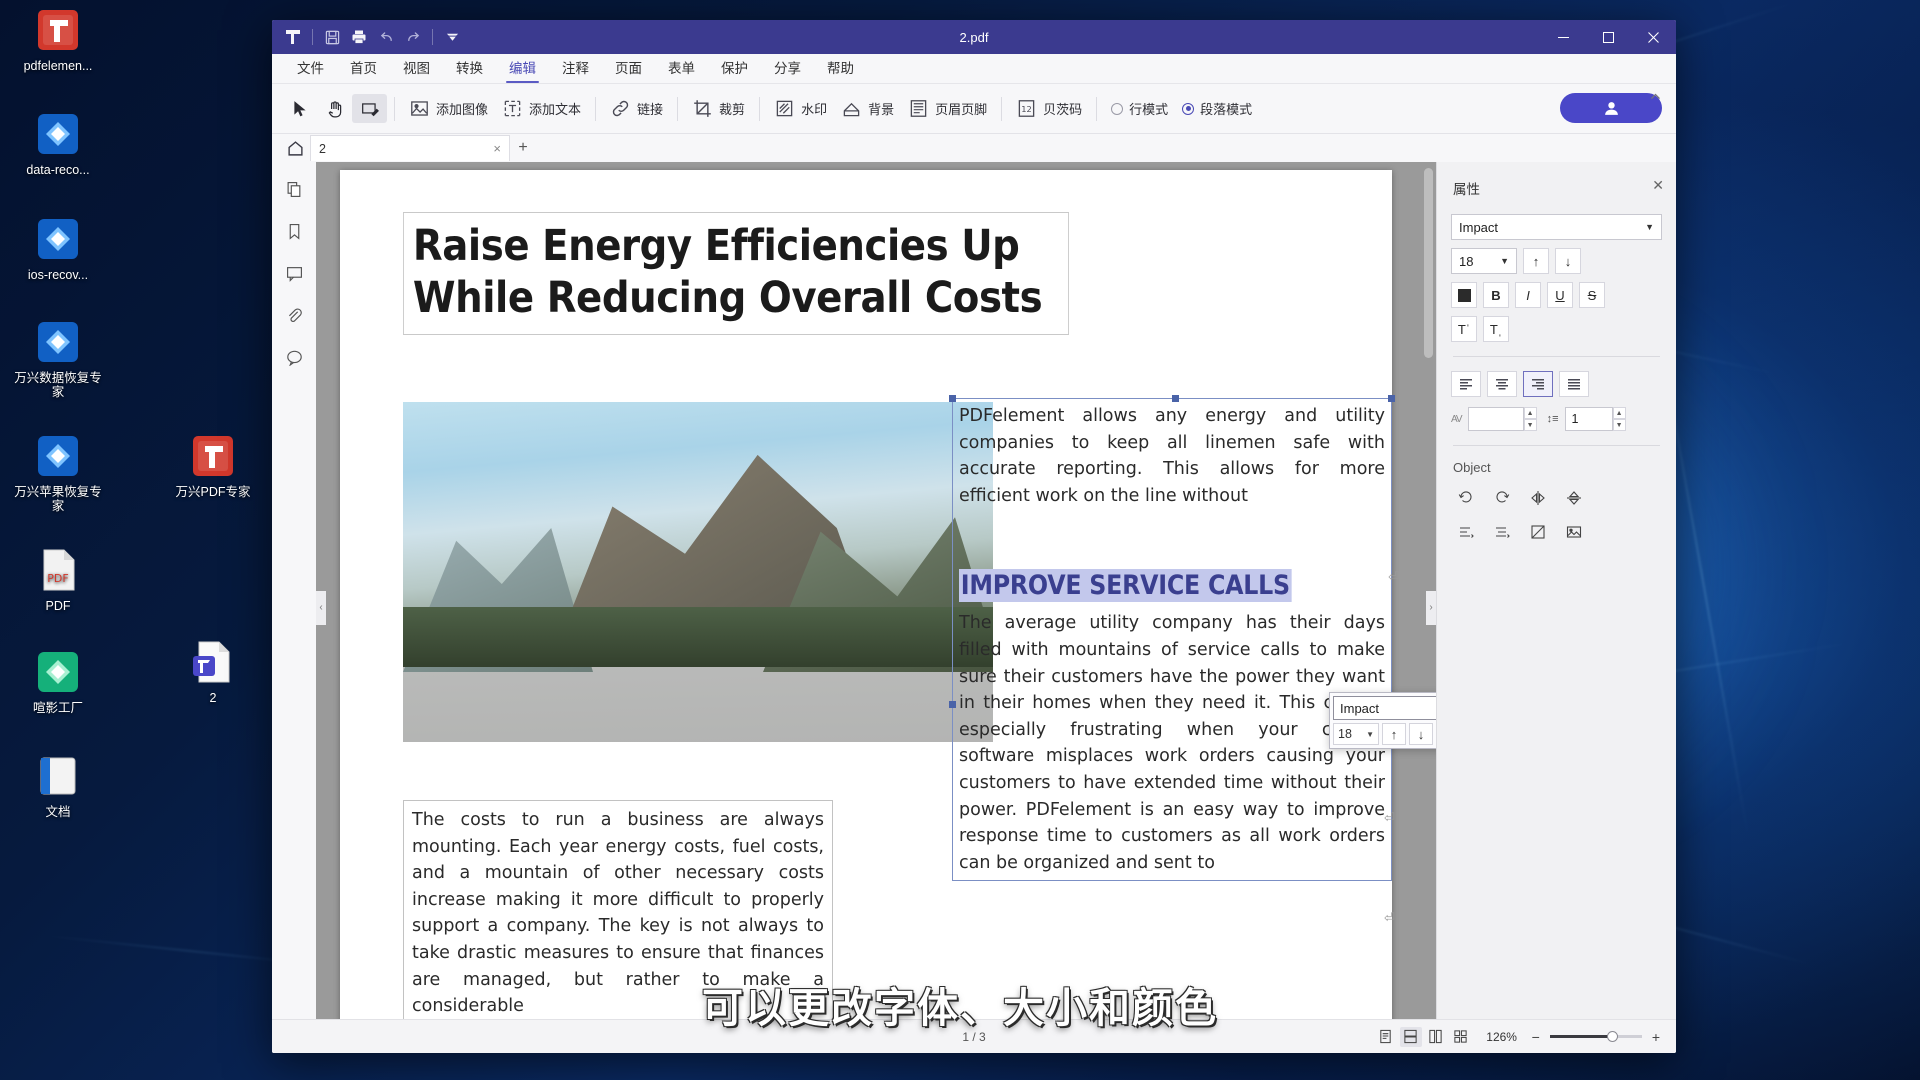 The height and width of the screenshot is (1080, 1920). I want to click on desktop-icon-pdf-folder: PDF PDF, so click(58, 579).